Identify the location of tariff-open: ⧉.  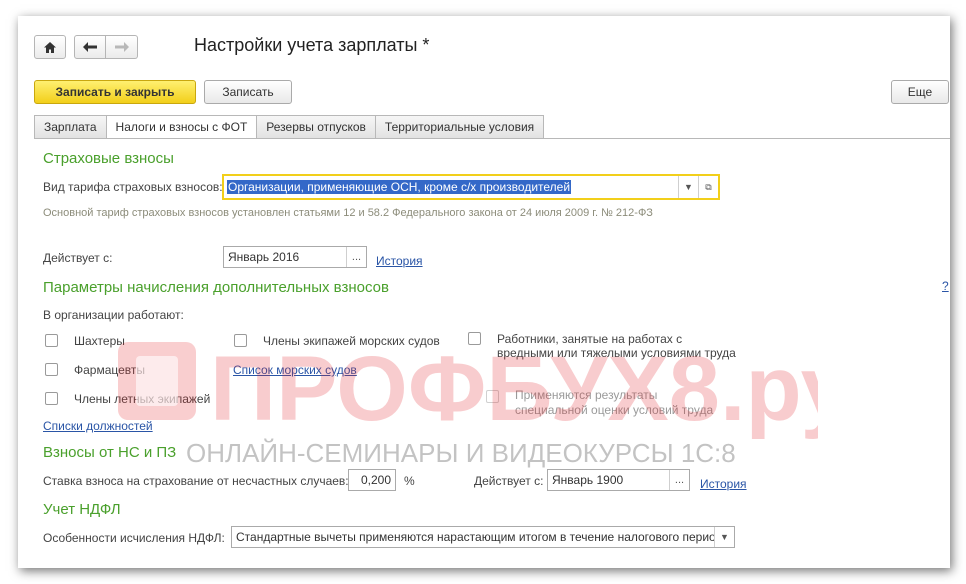
(708, 187).